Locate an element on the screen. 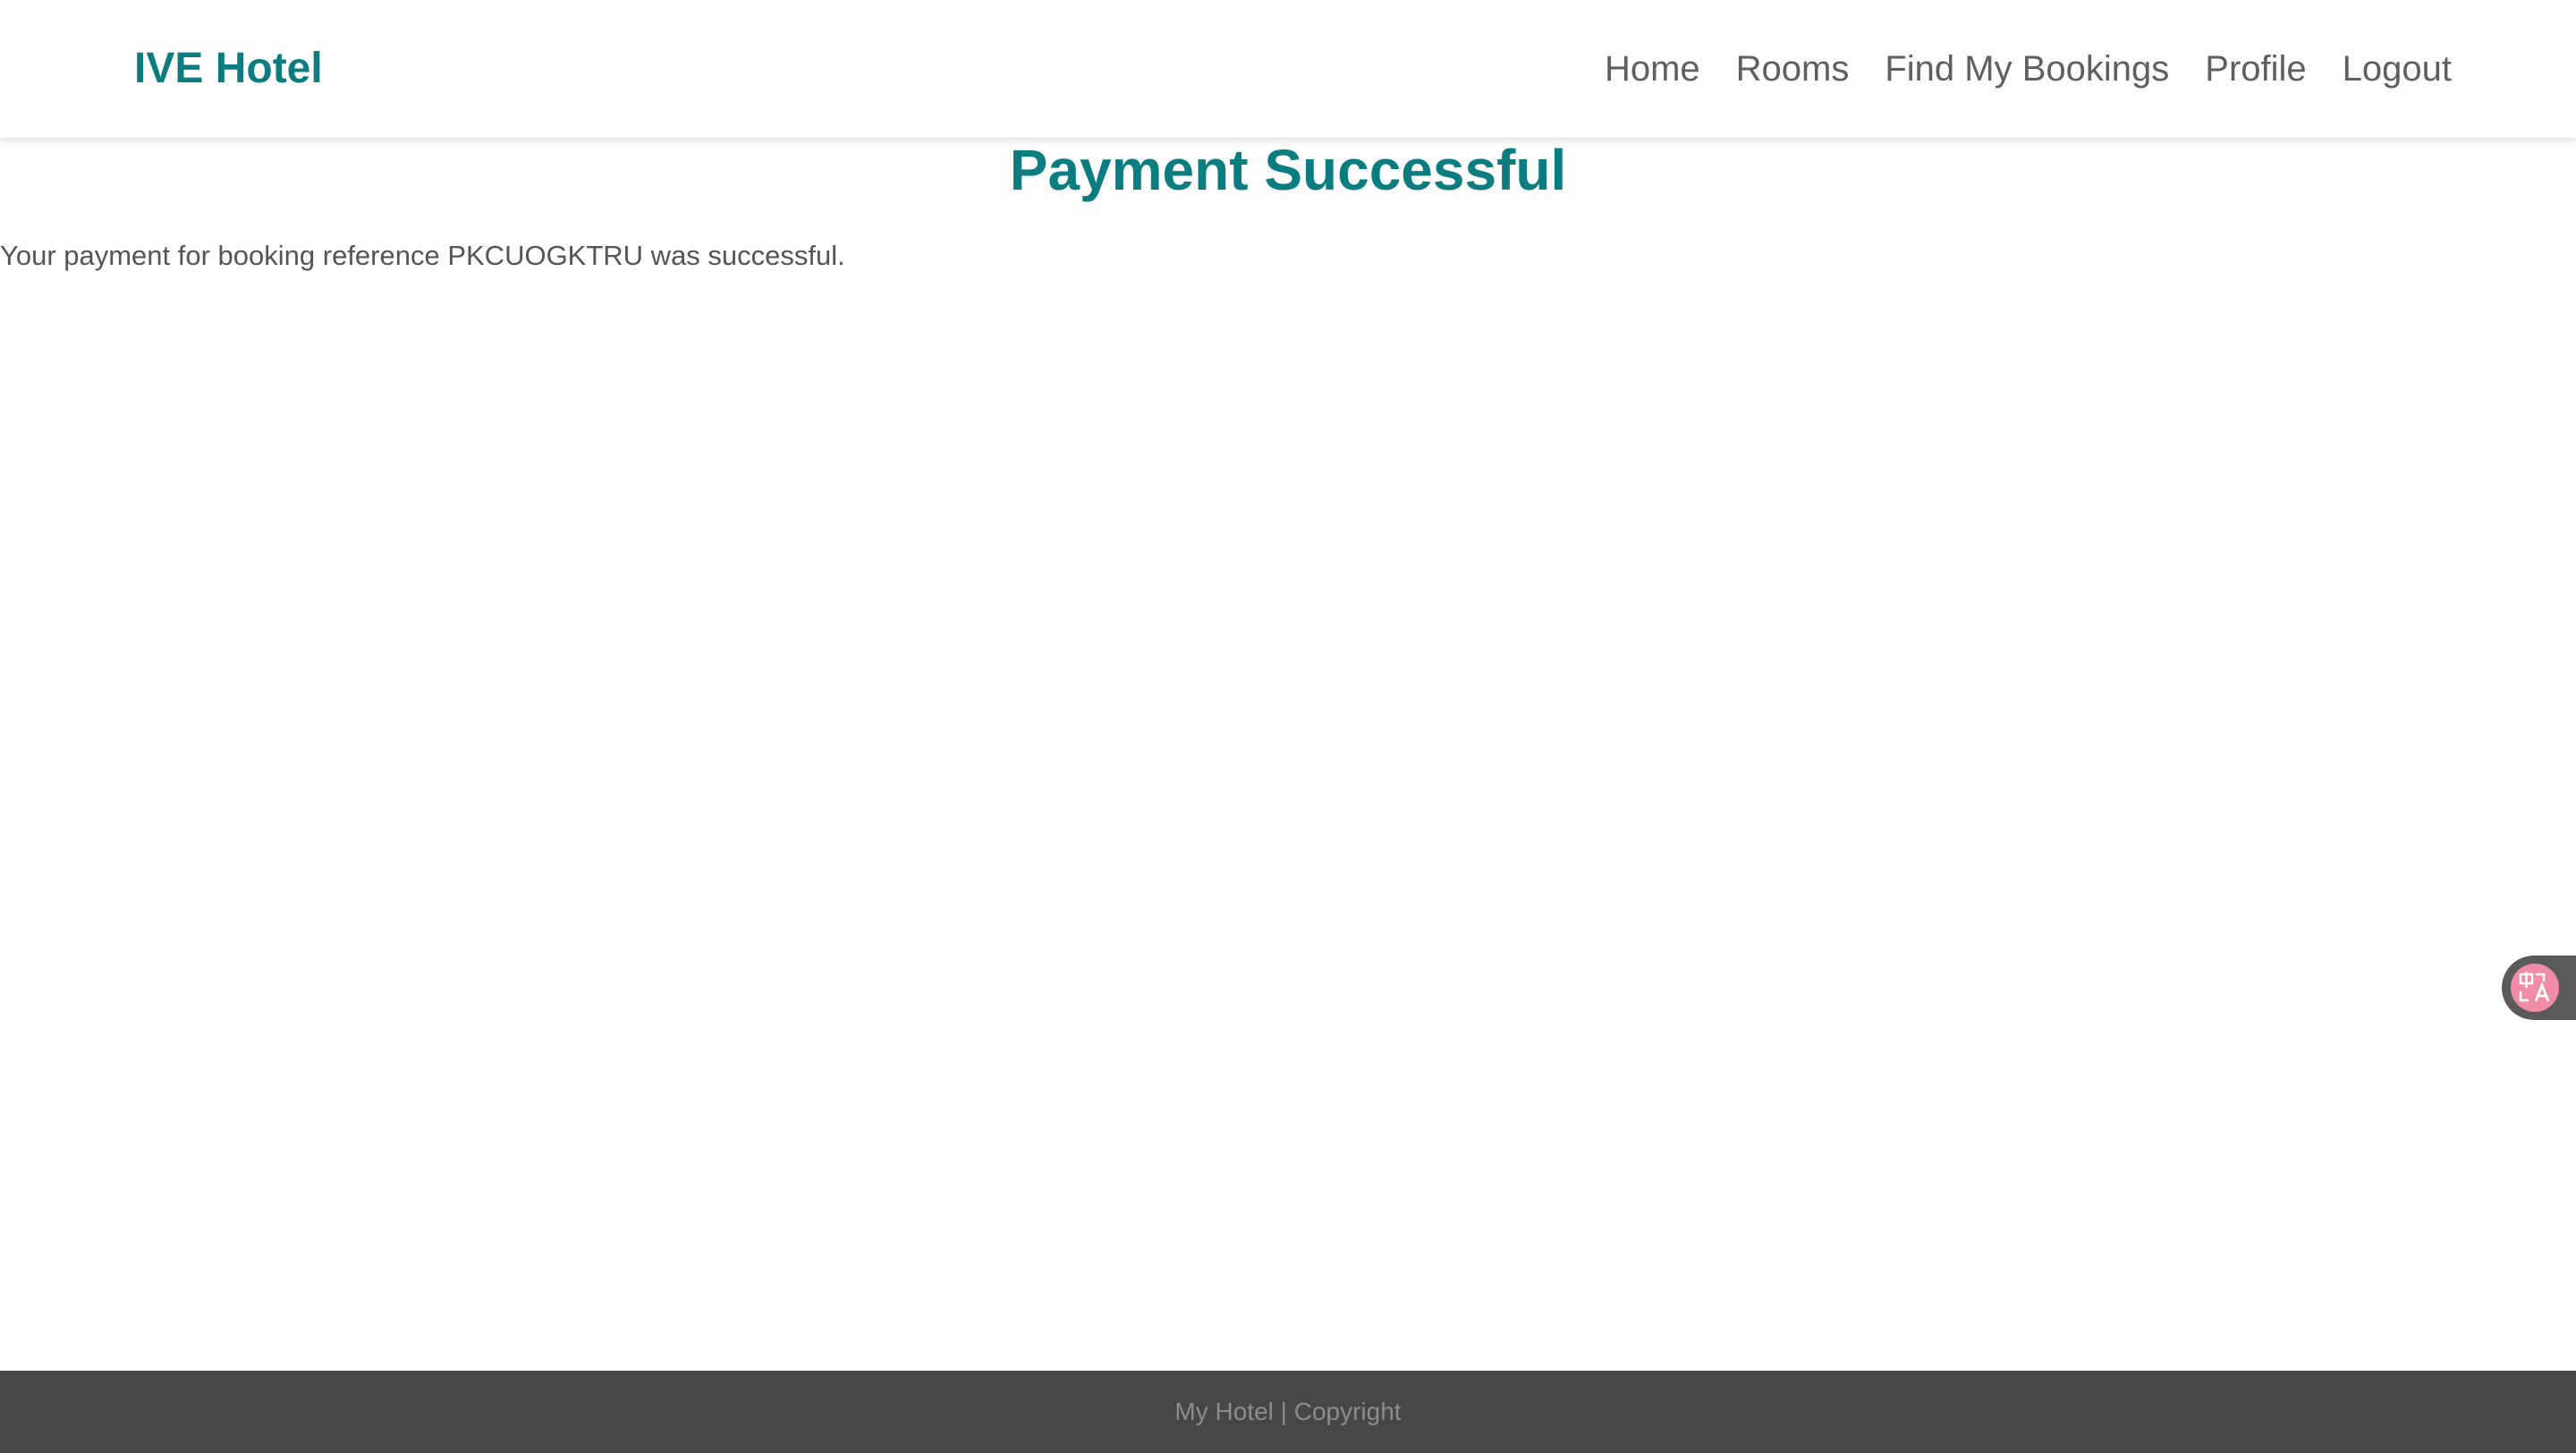  nav-link-find-my-bookings: Find My Bookings is located at coordinates (2027, 69).